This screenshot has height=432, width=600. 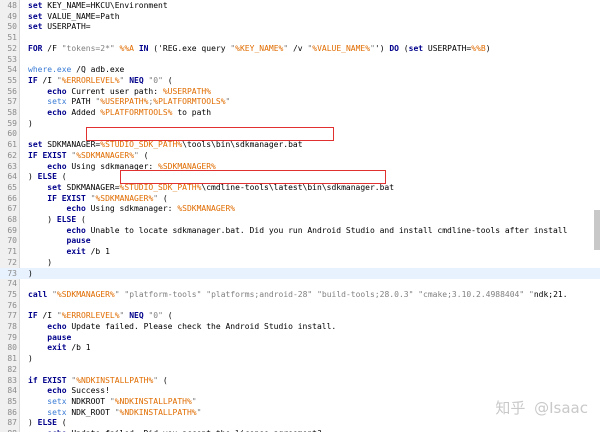 What do you see at coordinates (12, 112) in the screenshot?
I see `line-number: 58` at bounding box center [12, 112].